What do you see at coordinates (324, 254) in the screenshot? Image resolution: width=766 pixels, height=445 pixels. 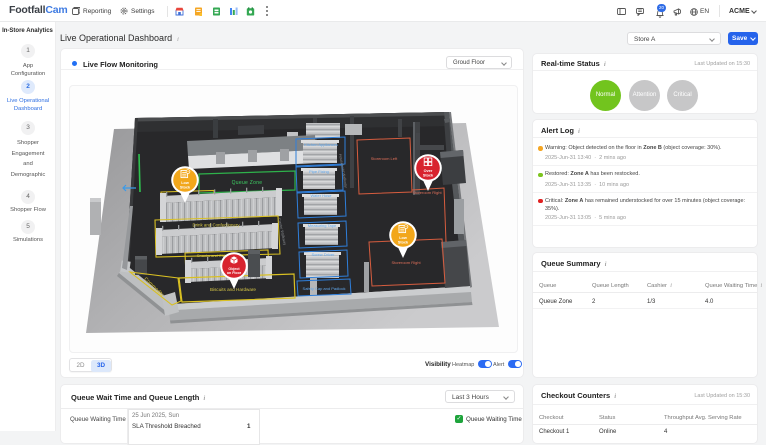 I see `svg-text: Screw Driver` at bounding box center [324, 254].